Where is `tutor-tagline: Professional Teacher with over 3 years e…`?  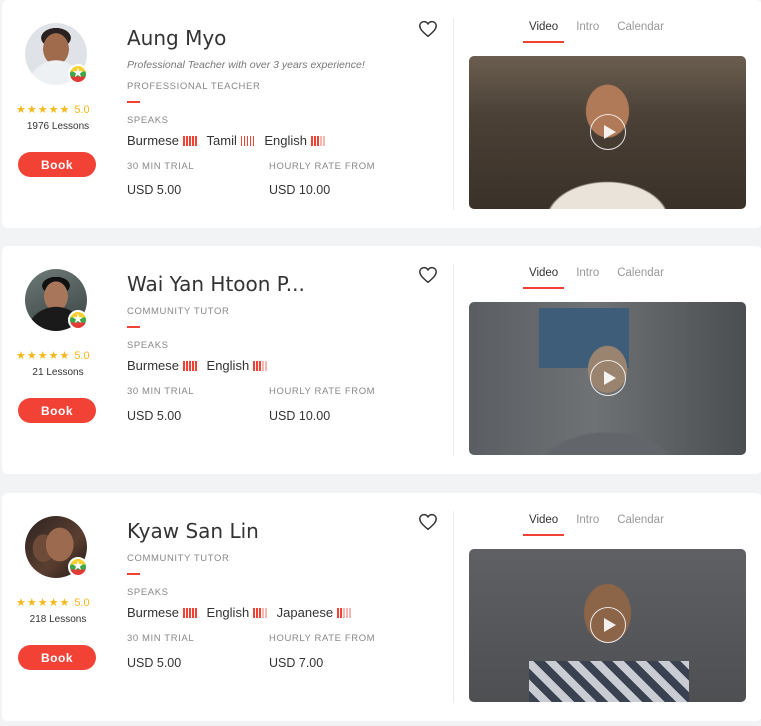 tutor-tagline: Professional Teacher with over 3 years e… is located at coordinates (246, 65).